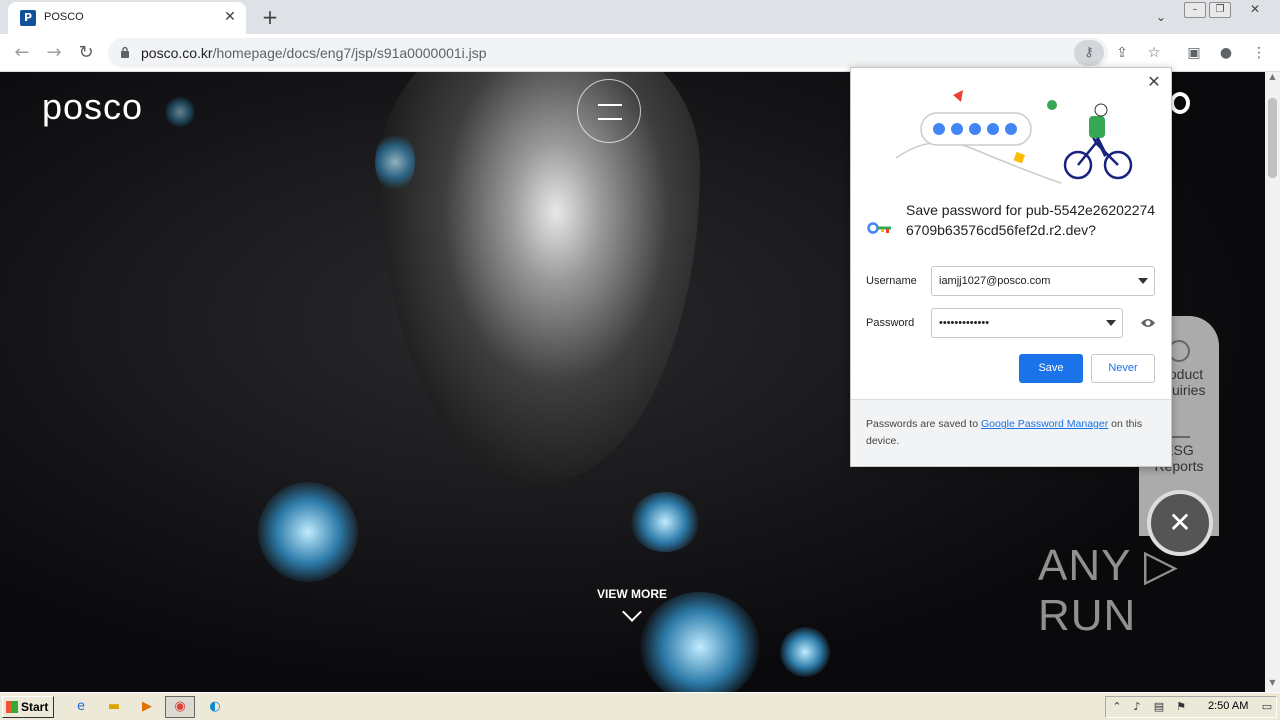  I want to click on windows-taskbar: Start e ▬ ▶ ◉ ◐ ⌃ ♪ ▤ ⚑ 2:50 AM ▭, so click(640, 706).